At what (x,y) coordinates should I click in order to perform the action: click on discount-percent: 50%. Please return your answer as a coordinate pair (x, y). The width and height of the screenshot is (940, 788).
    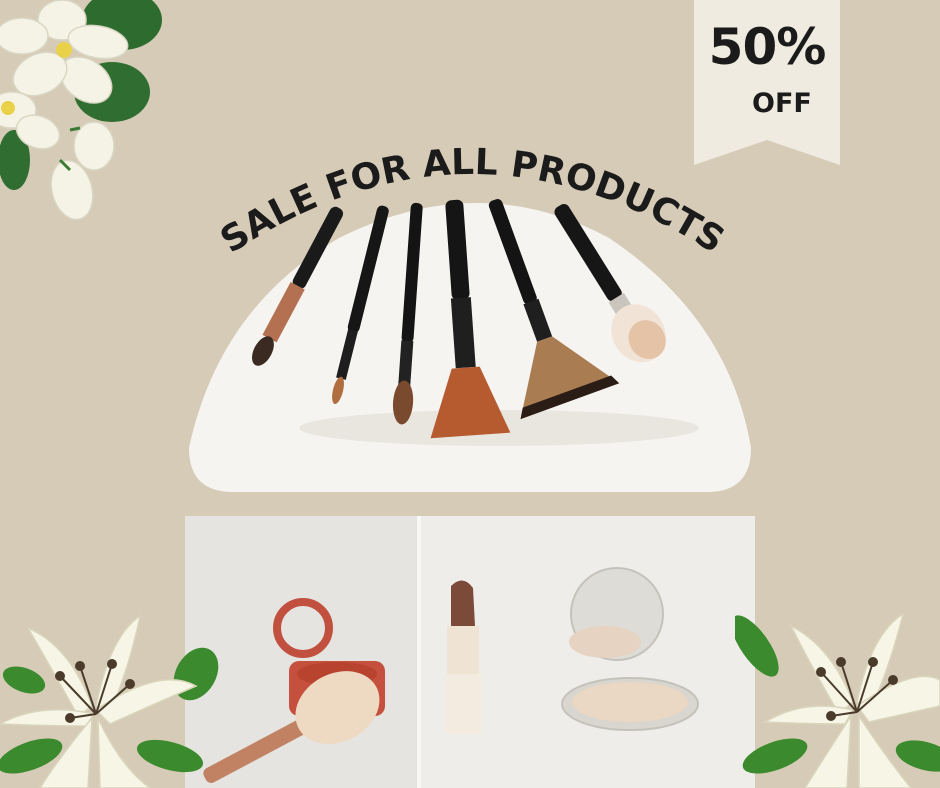
    Looking at the image, I should click on (767, 47).